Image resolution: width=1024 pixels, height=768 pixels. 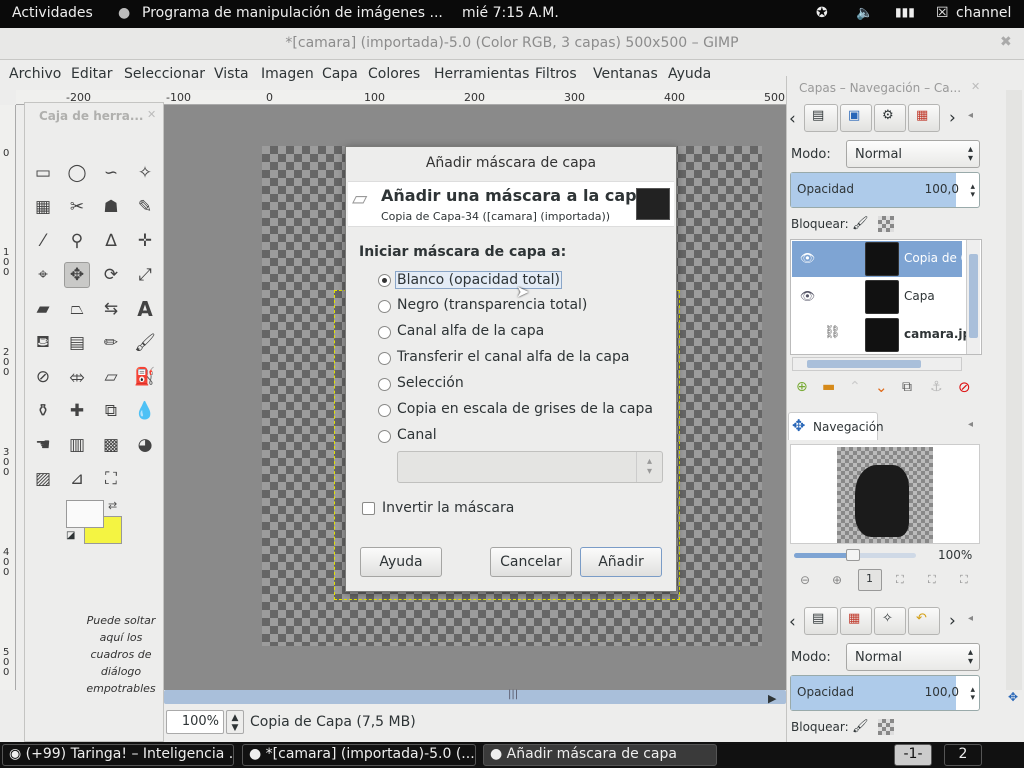 What do you see at coordinates (384, 410) in the screenshot?
I see `radio-grises` at bounding box center [384, 410].